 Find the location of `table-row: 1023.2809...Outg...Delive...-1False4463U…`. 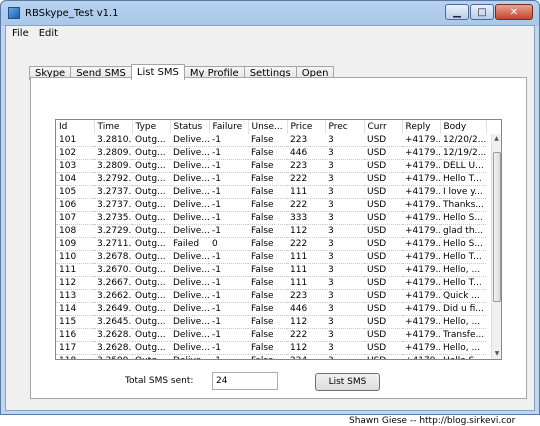

table-row: 1023.2809...Outg...Delive...-1False4463U… is located at coordinates (271, 153).